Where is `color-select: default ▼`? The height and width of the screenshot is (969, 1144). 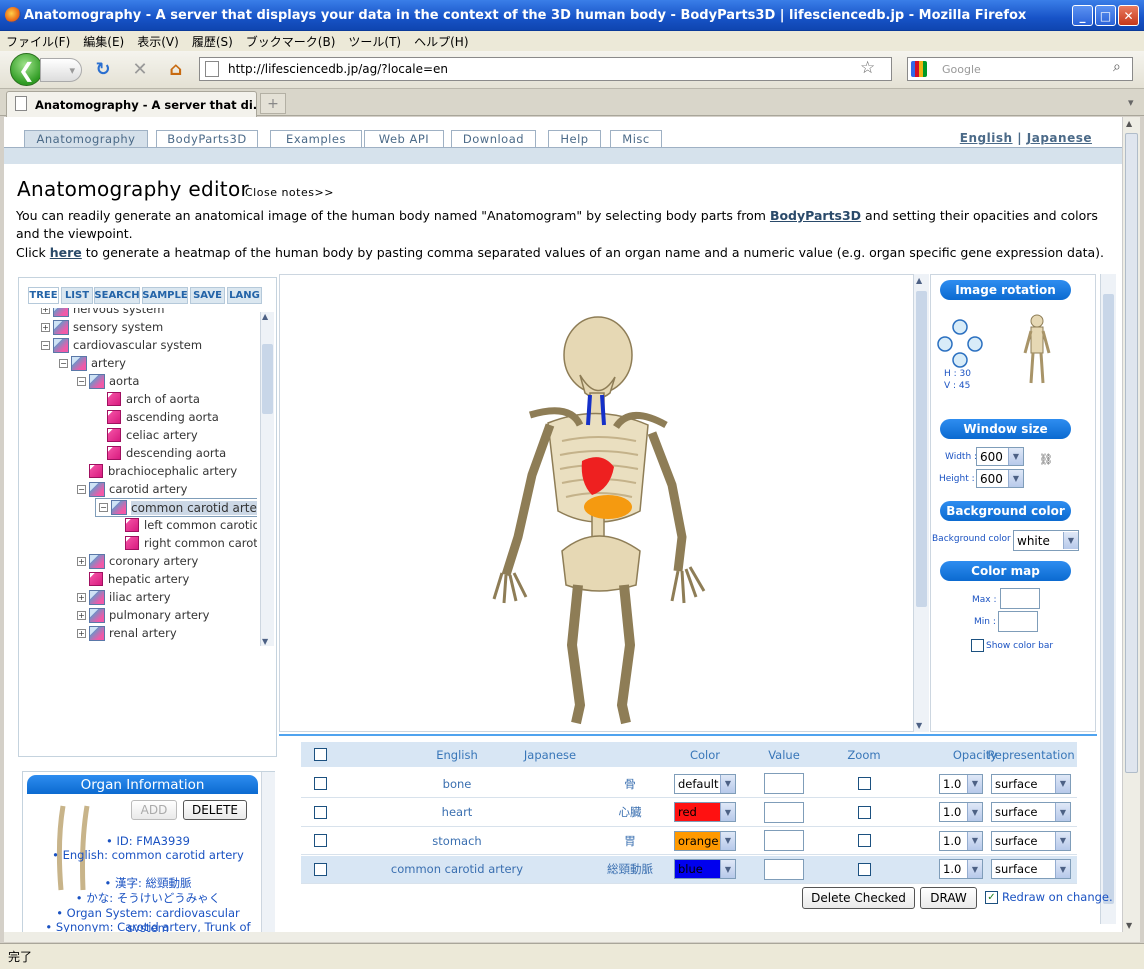 color-select: default ▼ is located at coordinates (705, 783).